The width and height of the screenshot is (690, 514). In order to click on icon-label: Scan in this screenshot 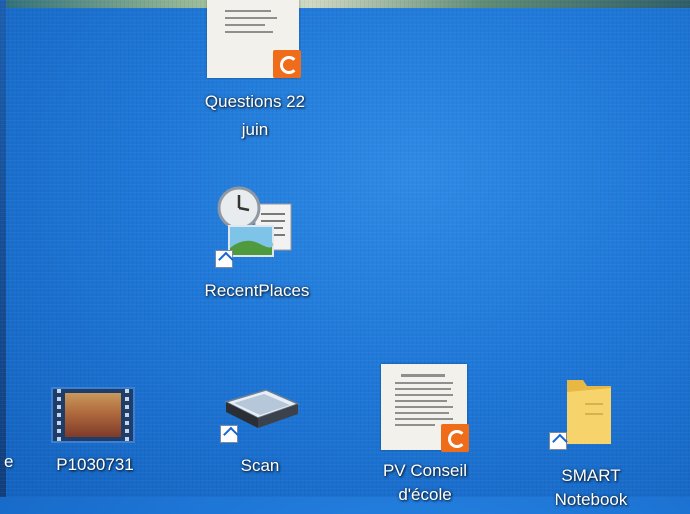, I will do `click(260, 465)`.